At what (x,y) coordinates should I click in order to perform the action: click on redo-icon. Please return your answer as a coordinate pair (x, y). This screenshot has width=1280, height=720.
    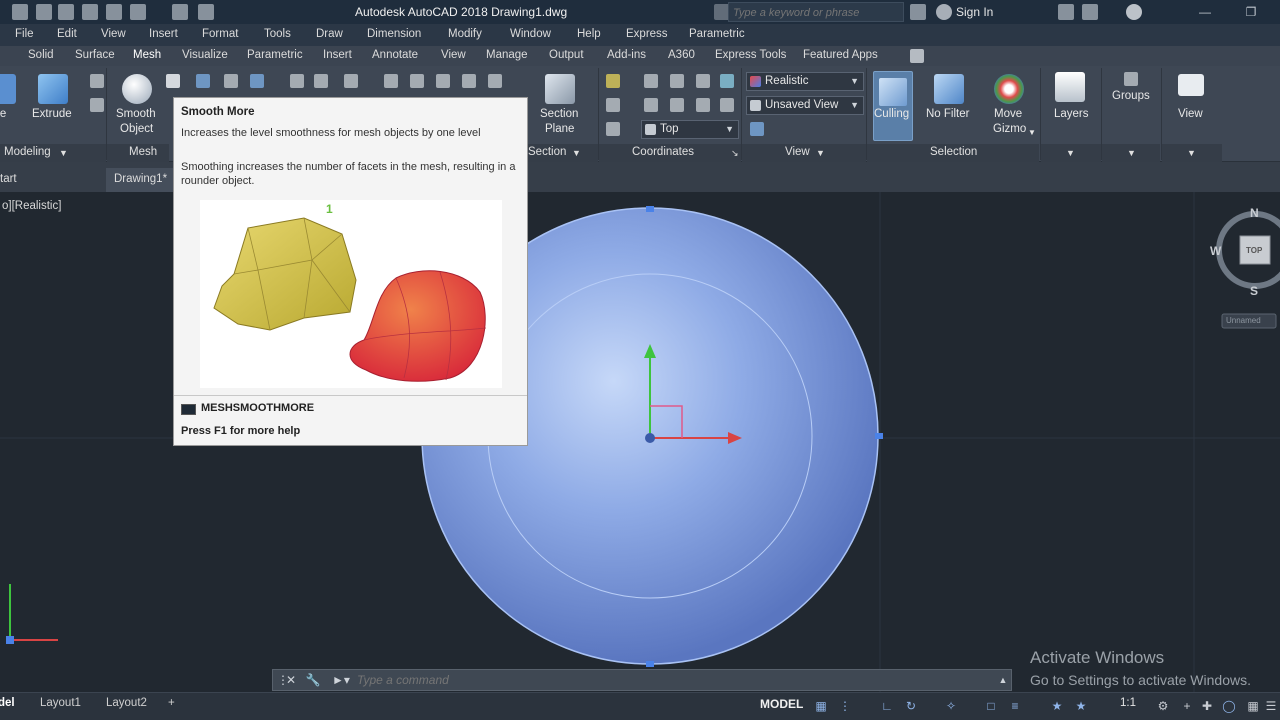
    Looking at the image, I should click on (180, 12).